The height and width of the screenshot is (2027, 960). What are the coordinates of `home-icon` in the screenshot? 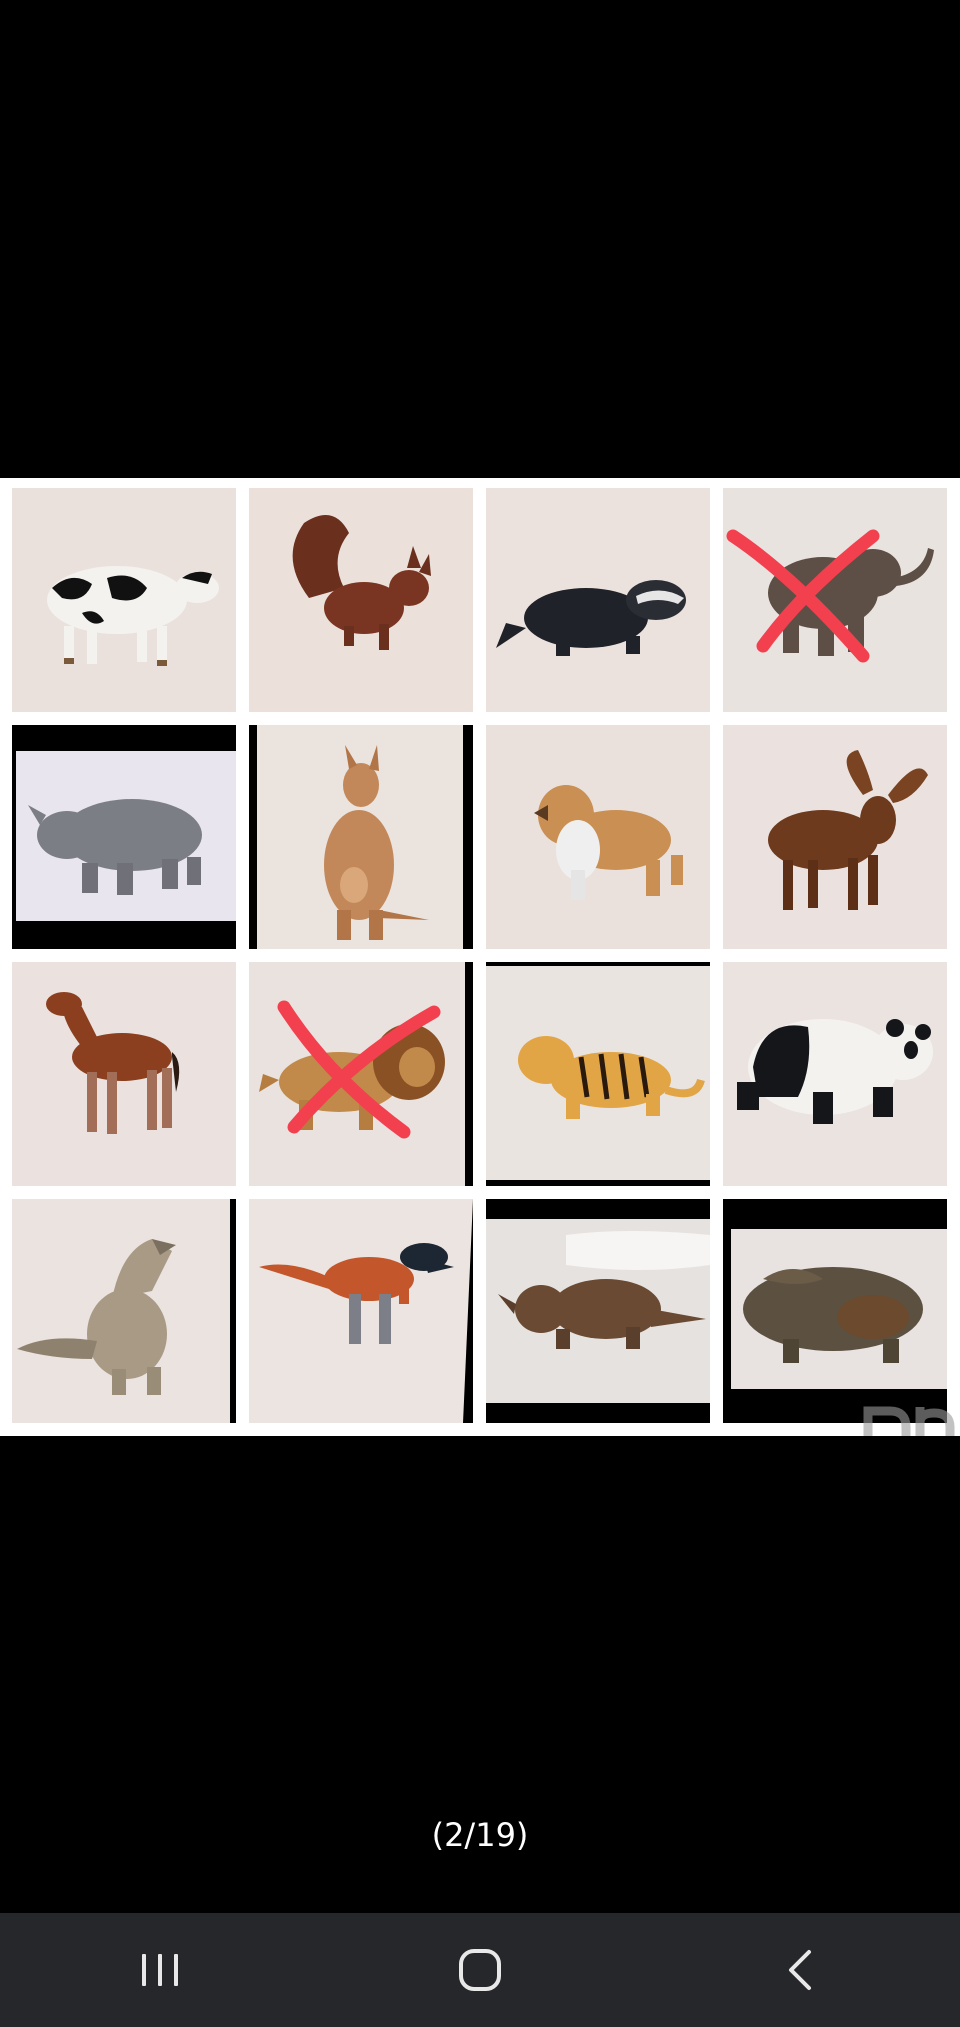 It's located at (480, 1970).